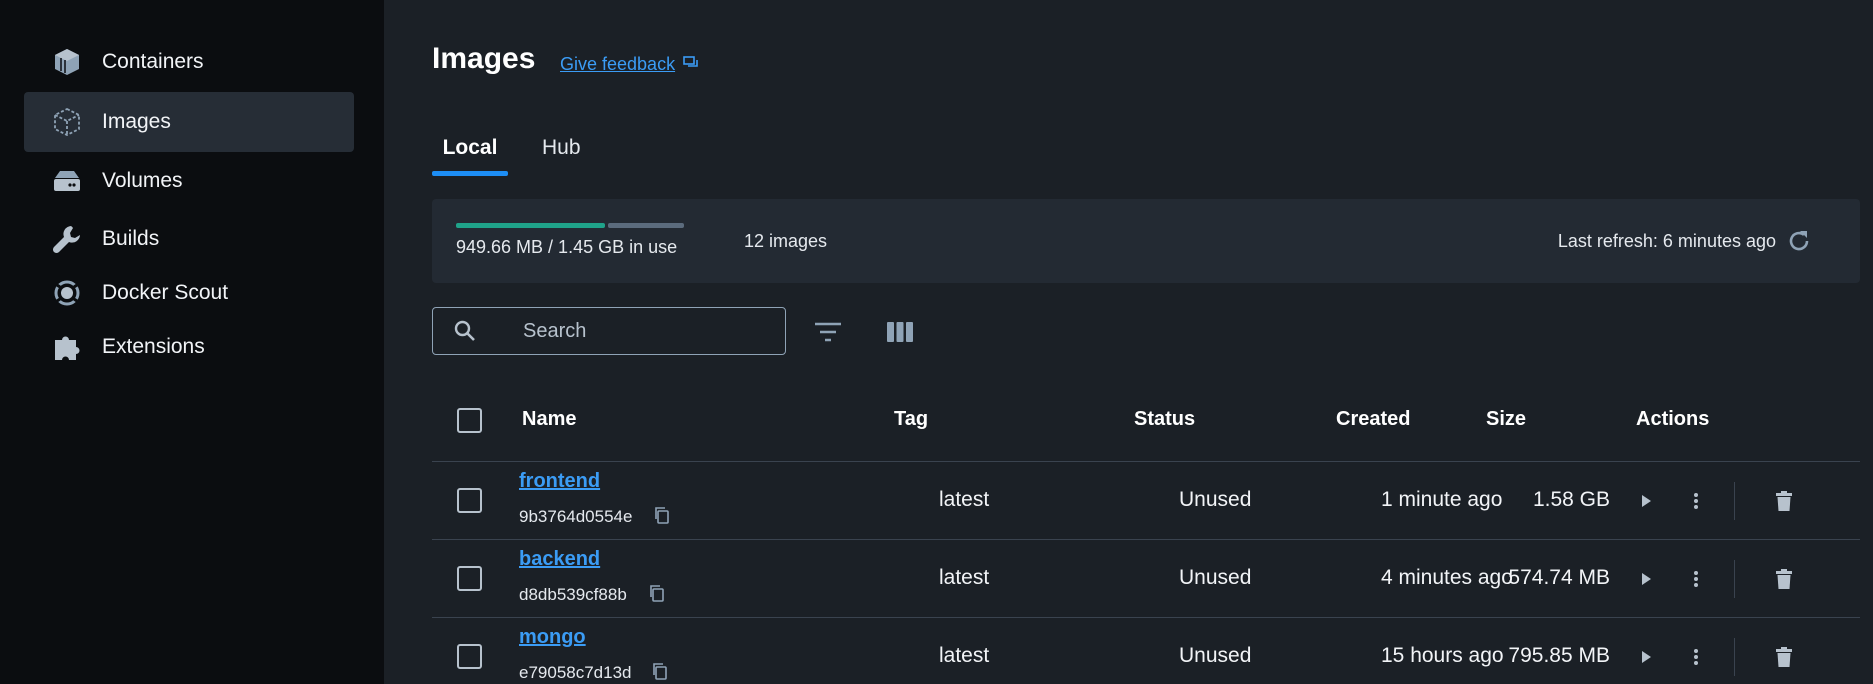  I want to click on image-created: 4 minutes ago, so click(1447, 577).